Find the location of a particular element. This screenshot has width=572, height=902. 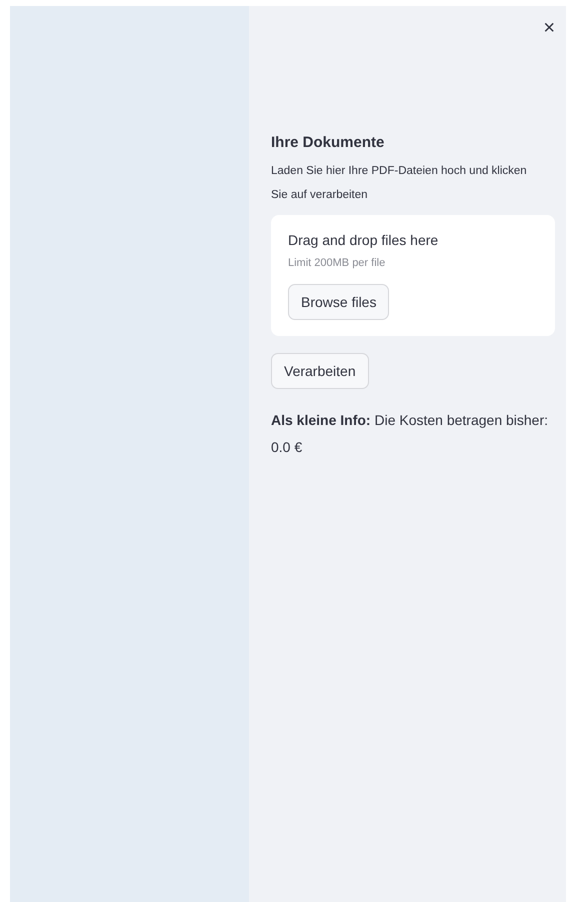

cost-info-text: Als kleine Info: Die Kosten betragen bisher: 0.0 € is located at coordinates (410, 434).